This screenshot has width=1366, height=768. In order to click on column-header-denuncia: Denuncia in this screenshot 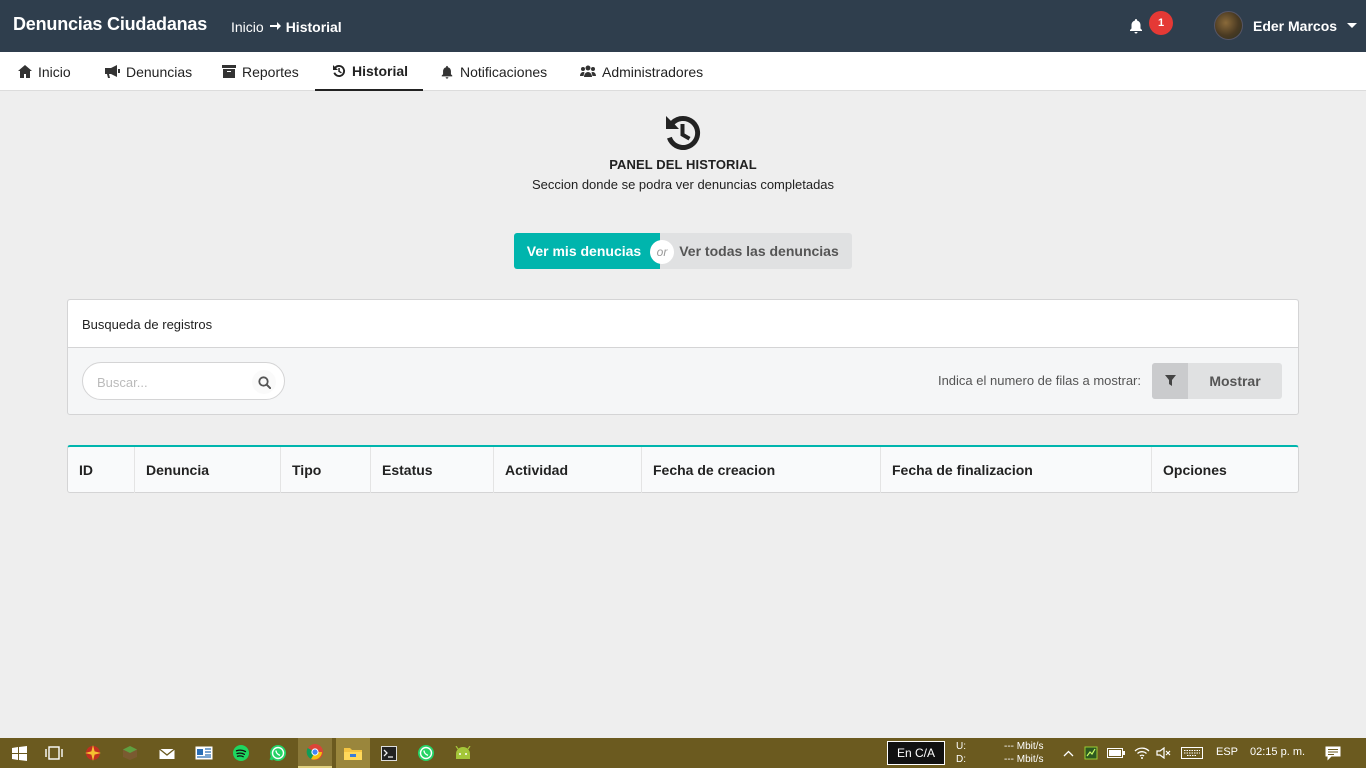, I will do `click(207, 470)`.